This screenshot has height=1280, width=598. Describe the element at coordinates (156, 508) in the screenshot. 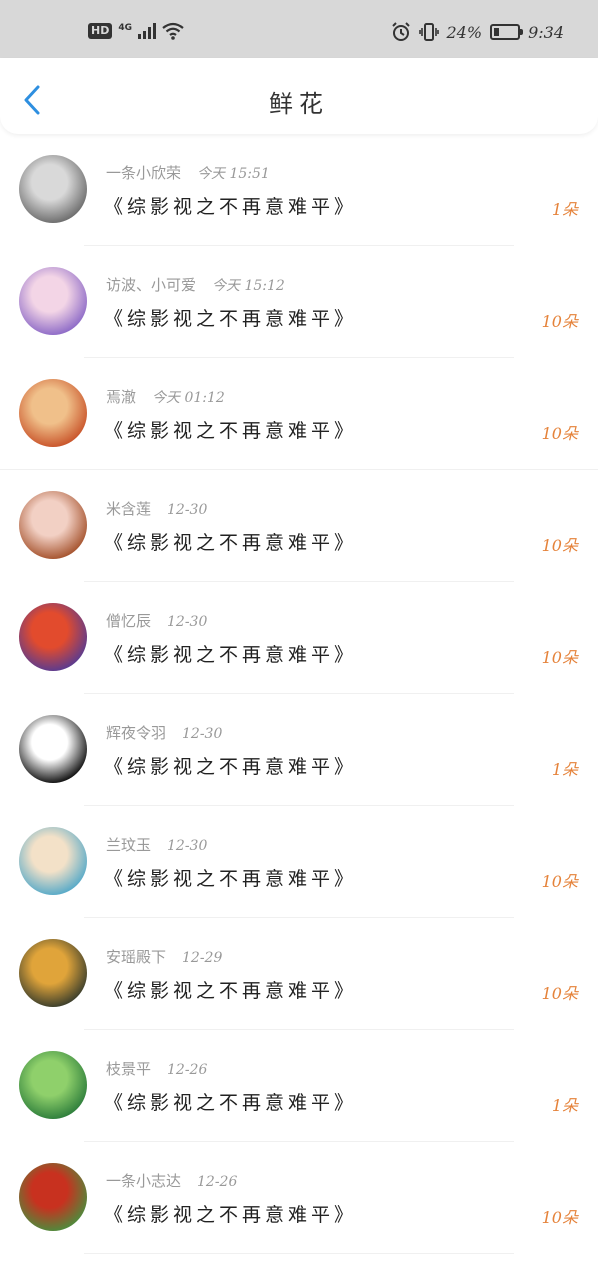

I see `sender-meta: 米含莲 12-30` at that location.